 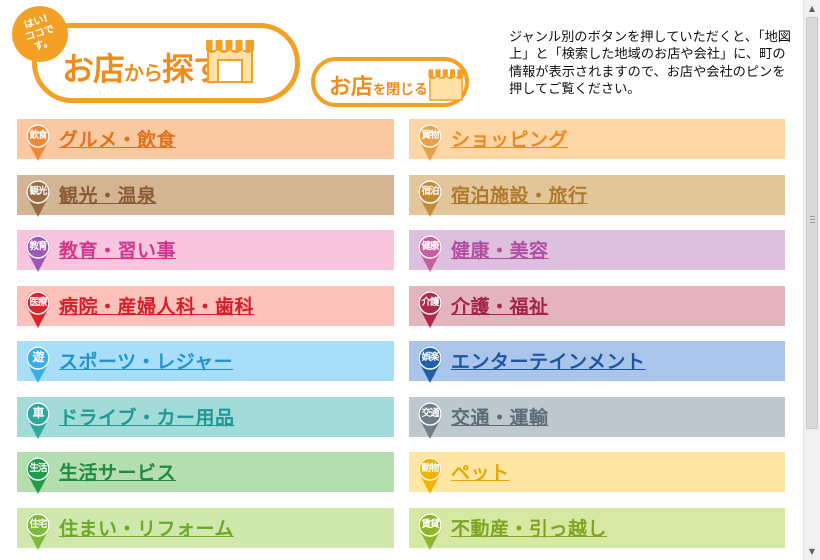 I want to click on search-shops-logo: はい! ココです。 お店から探す!, so click(x=154, y=55).